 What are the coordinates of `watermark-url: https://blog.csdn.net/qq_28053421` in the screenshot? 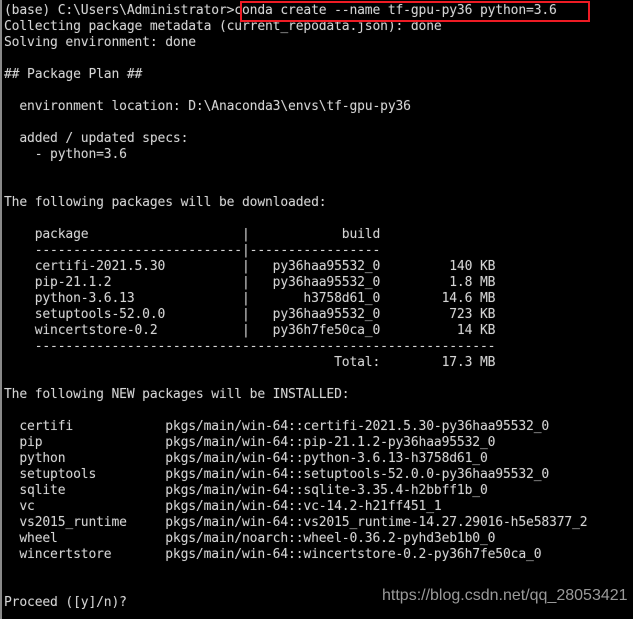 It's located at (505, 595).